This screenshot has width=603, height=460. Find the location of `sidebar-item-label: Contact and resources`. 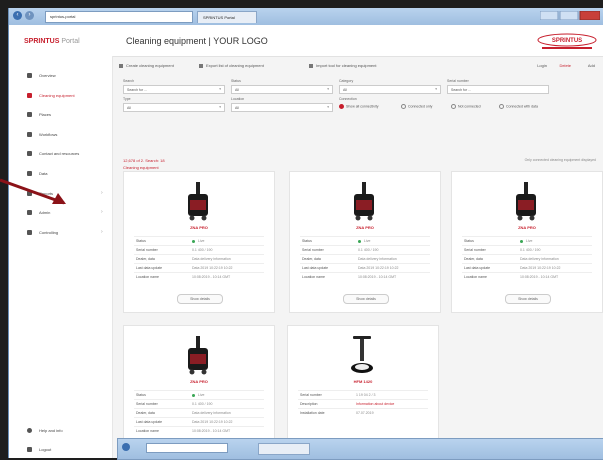

sidebar-item-label: Contact and resources is located at coordinates (59, 153).